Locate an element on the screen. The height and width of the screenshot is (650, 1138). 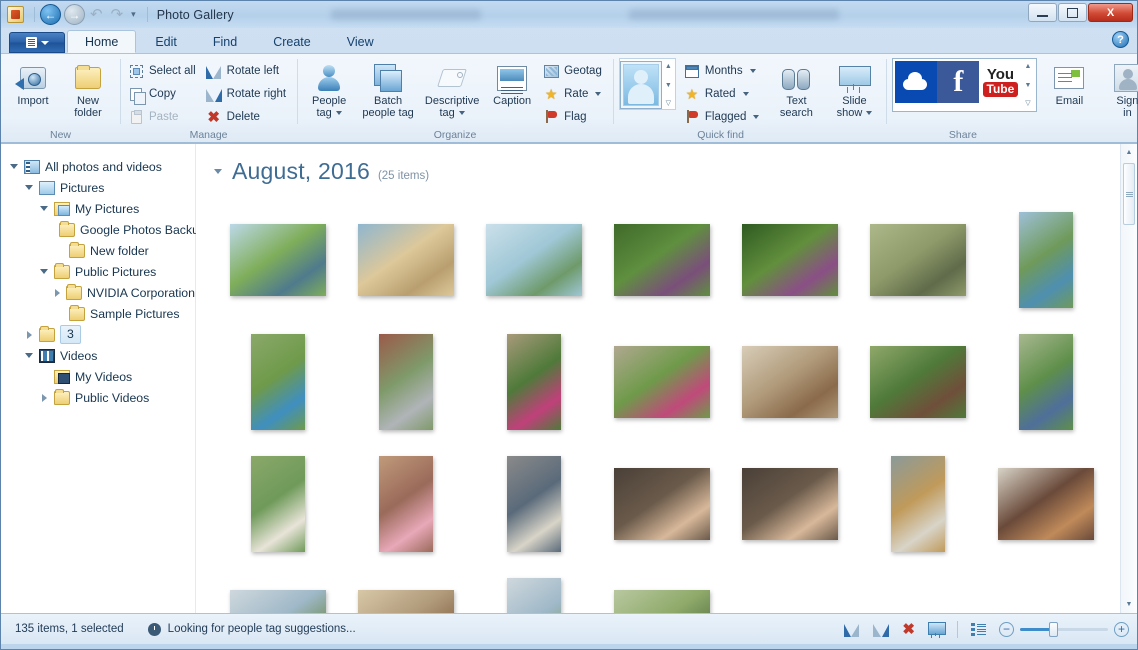
vertical-scrollbar: ▲ ▼ is located at coordinates (1128, 378).